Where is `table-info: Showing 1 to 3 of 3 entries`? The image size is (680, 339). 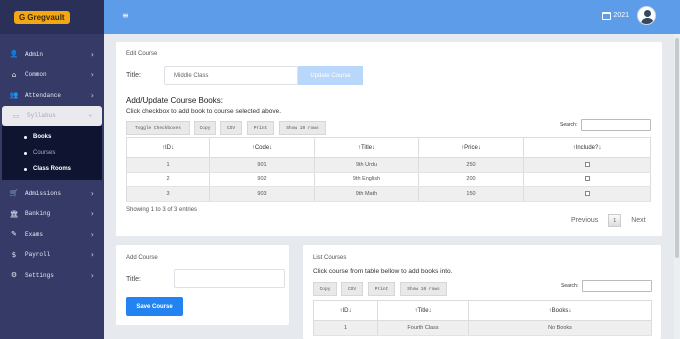
table-info: Showing 1 to 3 of 3 entries is located at coordinates (162, 210).